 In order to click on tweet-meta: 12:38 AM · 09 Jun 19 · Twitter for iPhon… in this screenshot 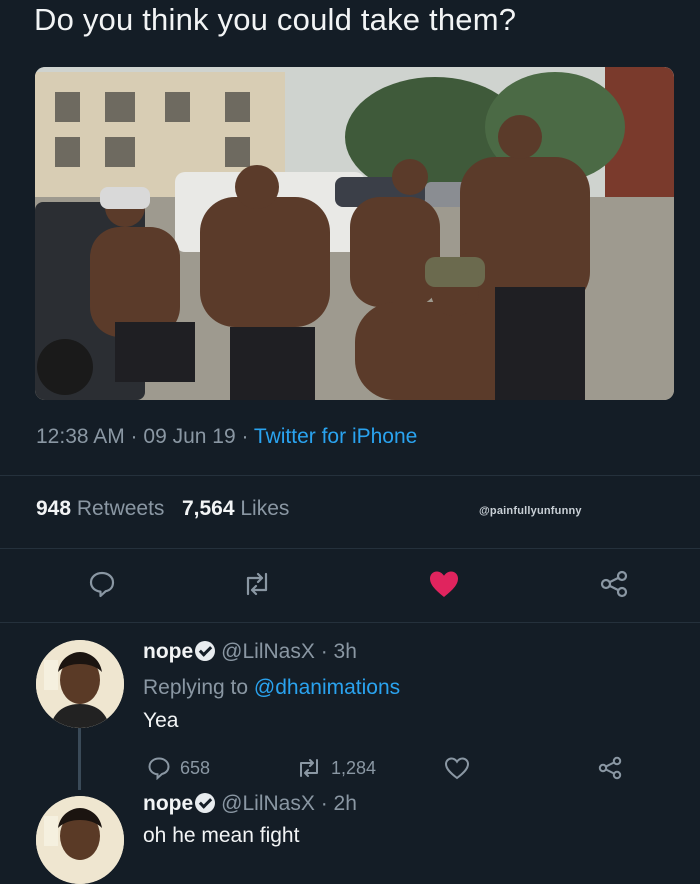, I will do `click(226, 437)`.